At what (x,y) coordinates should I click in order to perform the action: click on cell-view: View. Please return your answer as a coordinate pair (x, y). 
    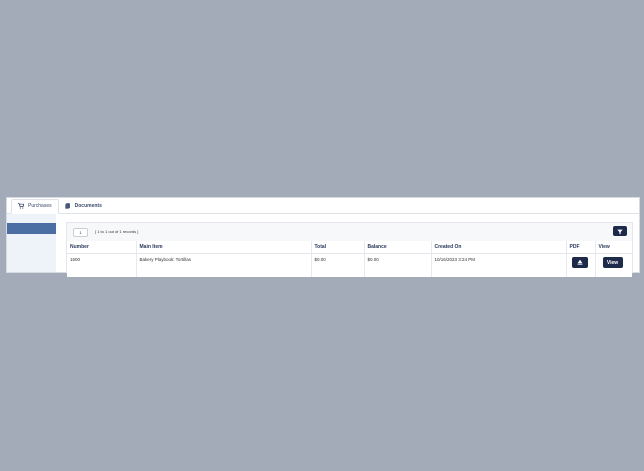
    Looking at the image, I should click on (613, 266).